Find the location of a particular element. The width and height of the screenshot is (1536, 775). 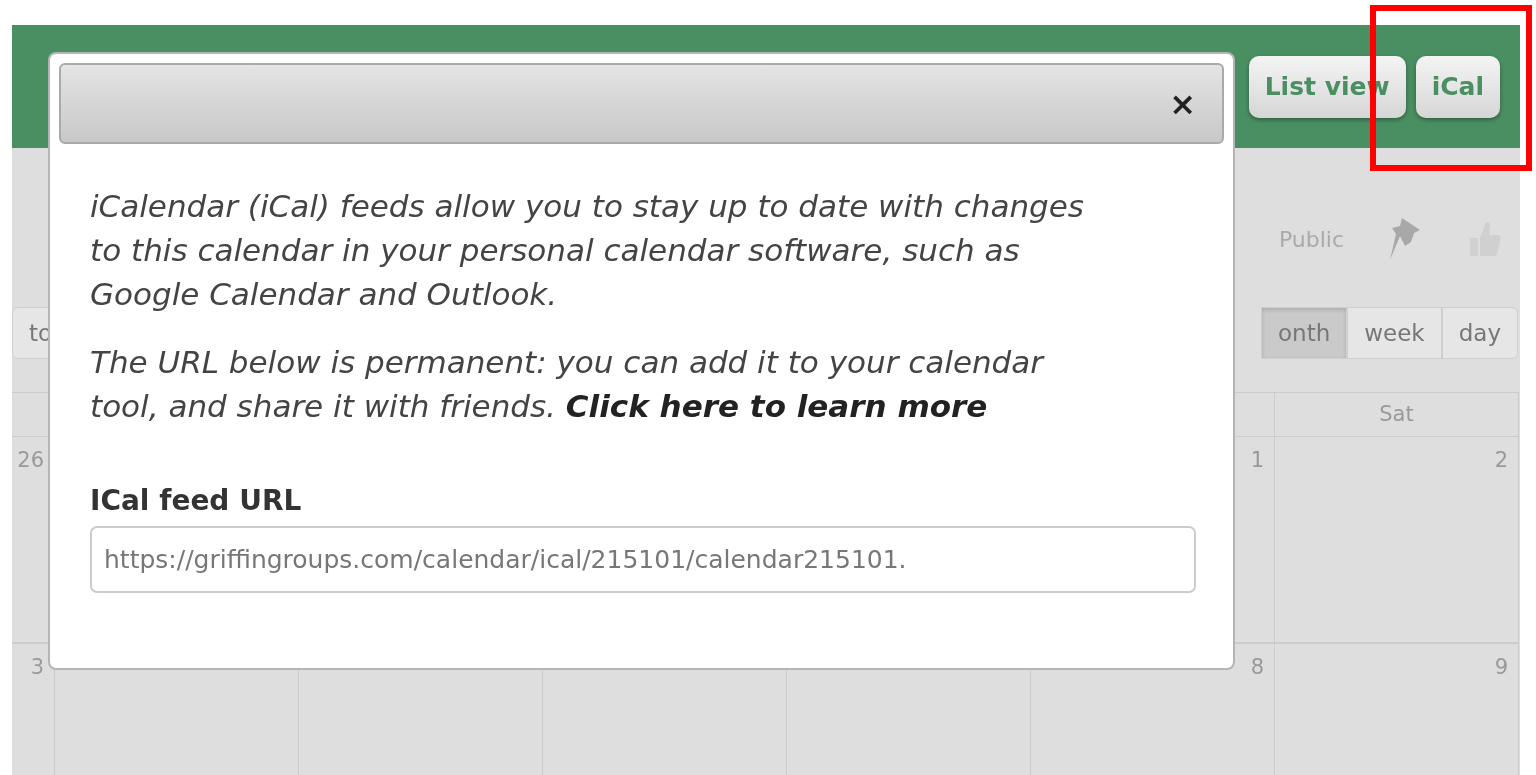

learn-more-link: Click here to learn more is located at coordinates (776, 406).